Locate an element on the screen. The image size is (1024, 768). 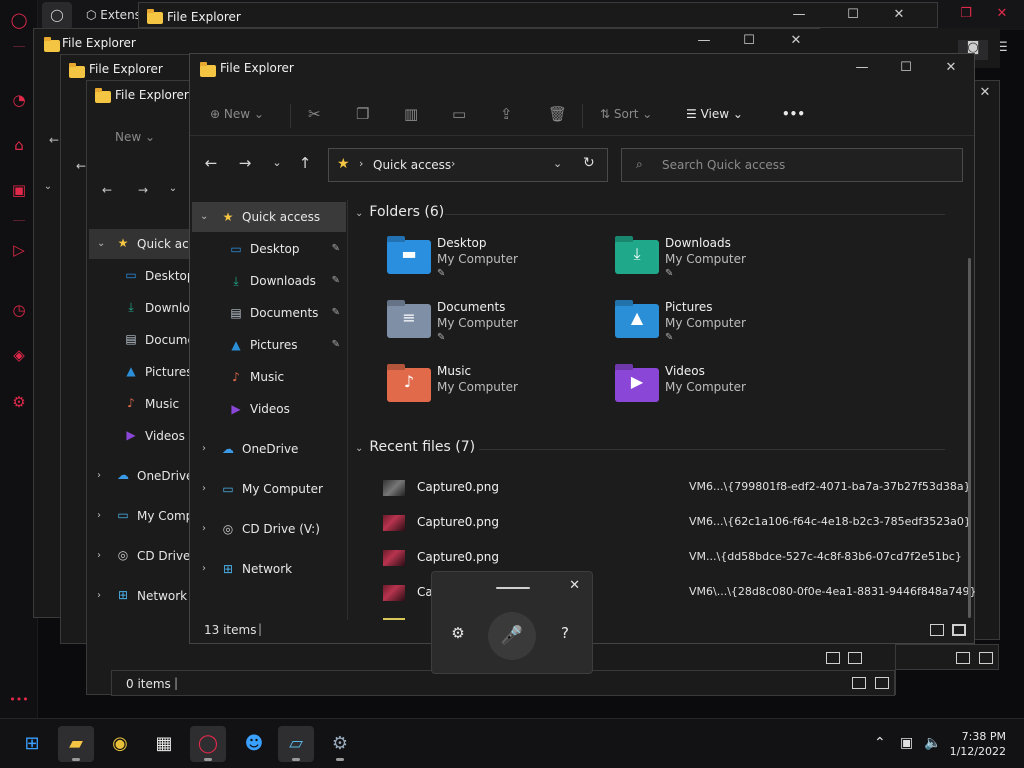
nav-item-downloads: ⤓ Downloa is located at coordinates (143, 308).